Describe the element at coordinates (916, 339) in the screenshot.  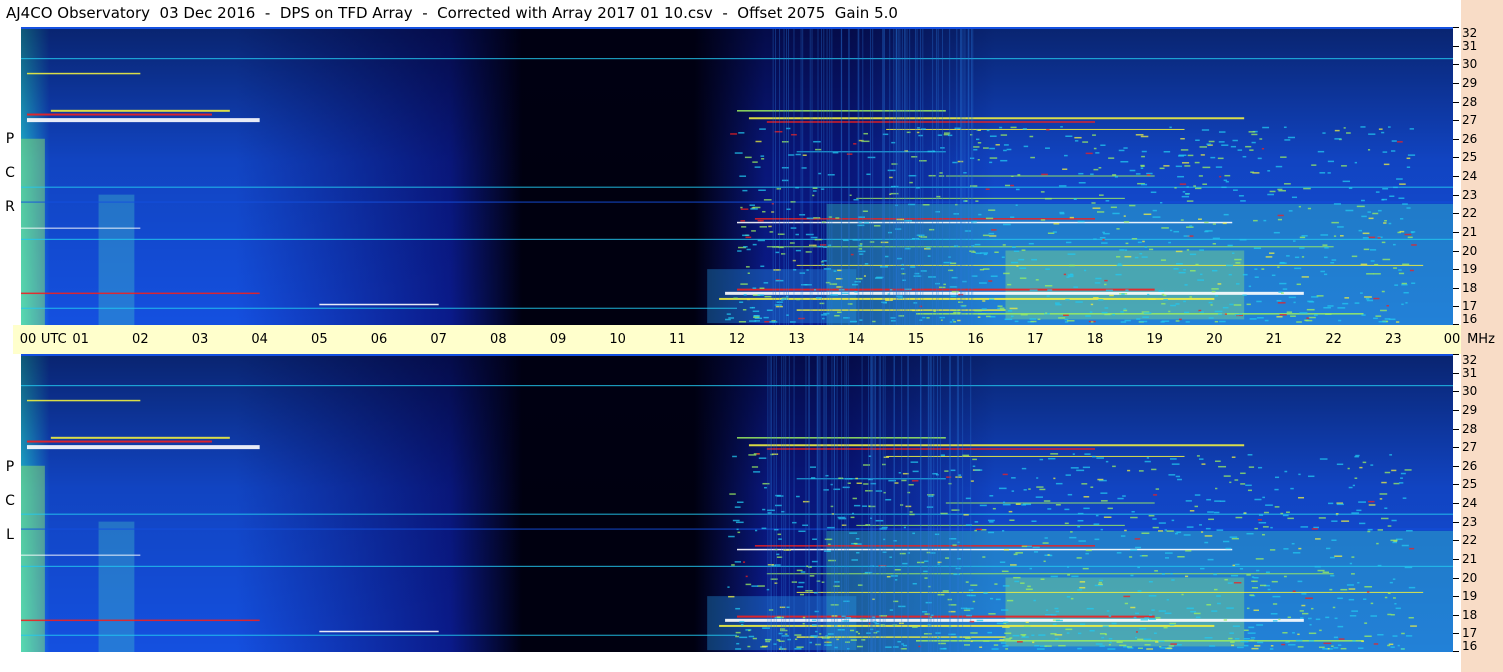
I see `time-tick-label: 15` at that location.